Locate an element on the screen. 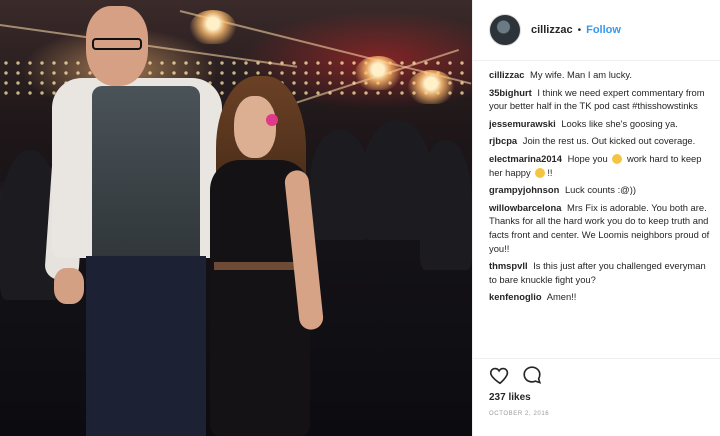 The image size is (720, 436). comment-username: cillizzac is located at coordinates (506, 74).